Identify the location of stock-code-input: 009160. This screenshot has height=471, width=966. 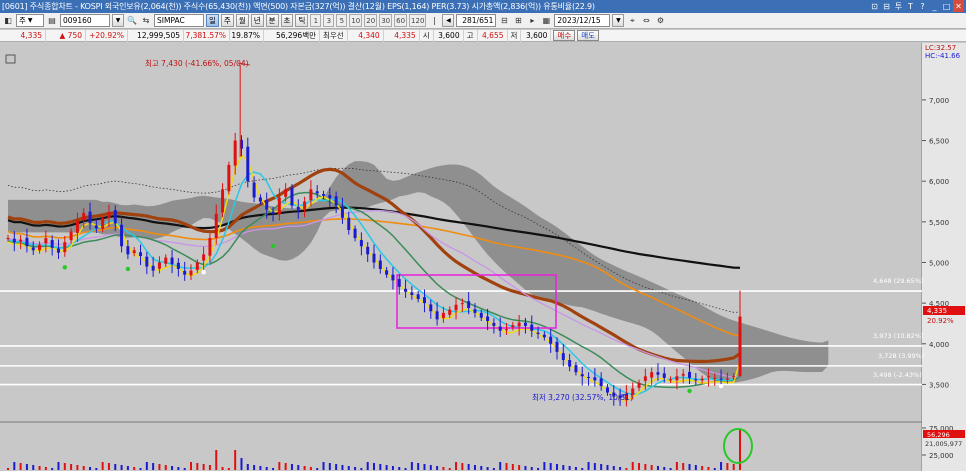
(85, 20).